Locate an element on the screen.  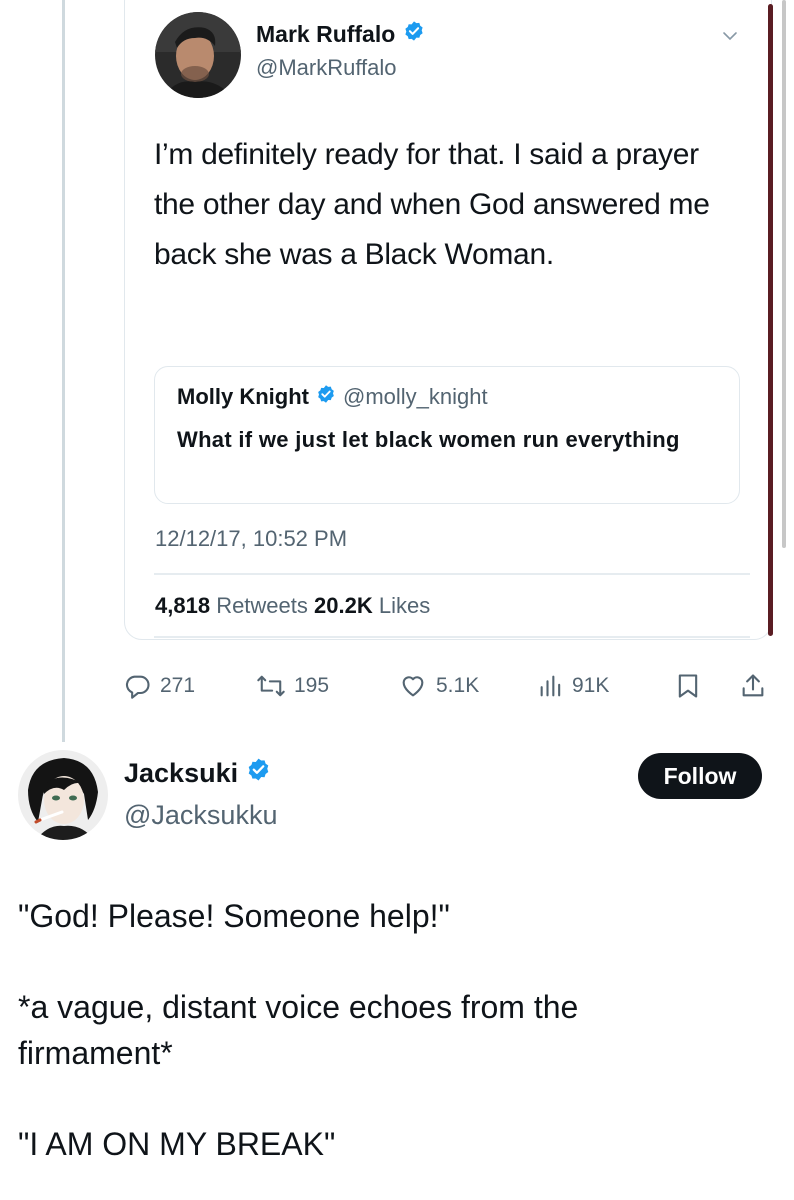
reply-icon is located at coordinates (137, 687).